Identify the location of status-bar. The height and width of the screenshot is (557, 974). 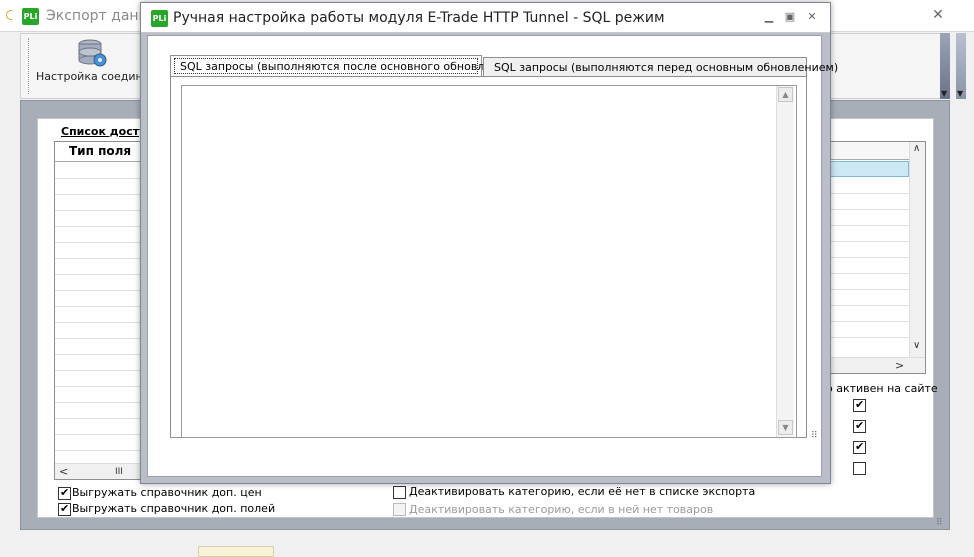
(487, 550).